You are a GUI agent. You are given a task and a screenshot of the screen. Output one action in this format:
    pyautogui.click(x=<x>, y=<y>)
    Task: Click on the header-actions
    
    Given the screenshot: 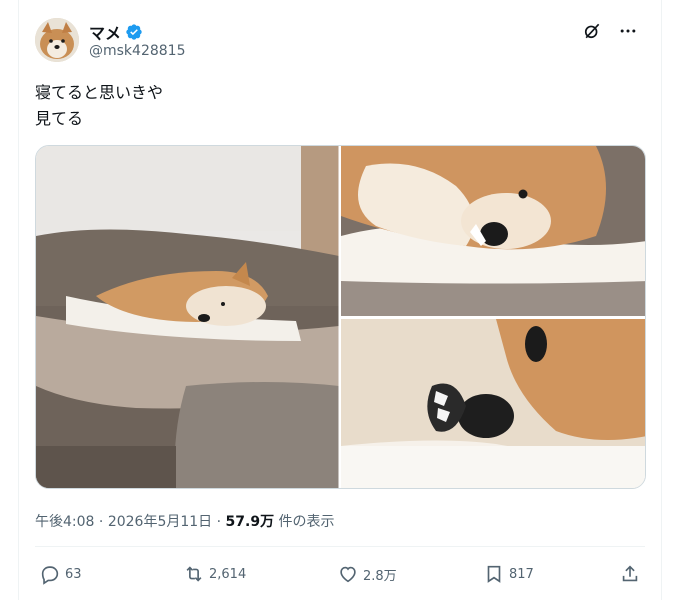 What is the action you would take?
    pyautogui.click(x=610, y=31)
    